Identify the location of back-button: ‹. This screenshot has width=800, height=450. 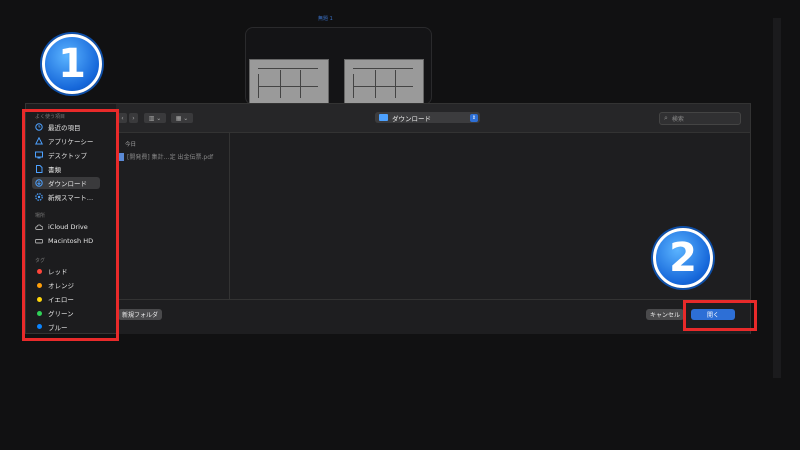
(122, 118).